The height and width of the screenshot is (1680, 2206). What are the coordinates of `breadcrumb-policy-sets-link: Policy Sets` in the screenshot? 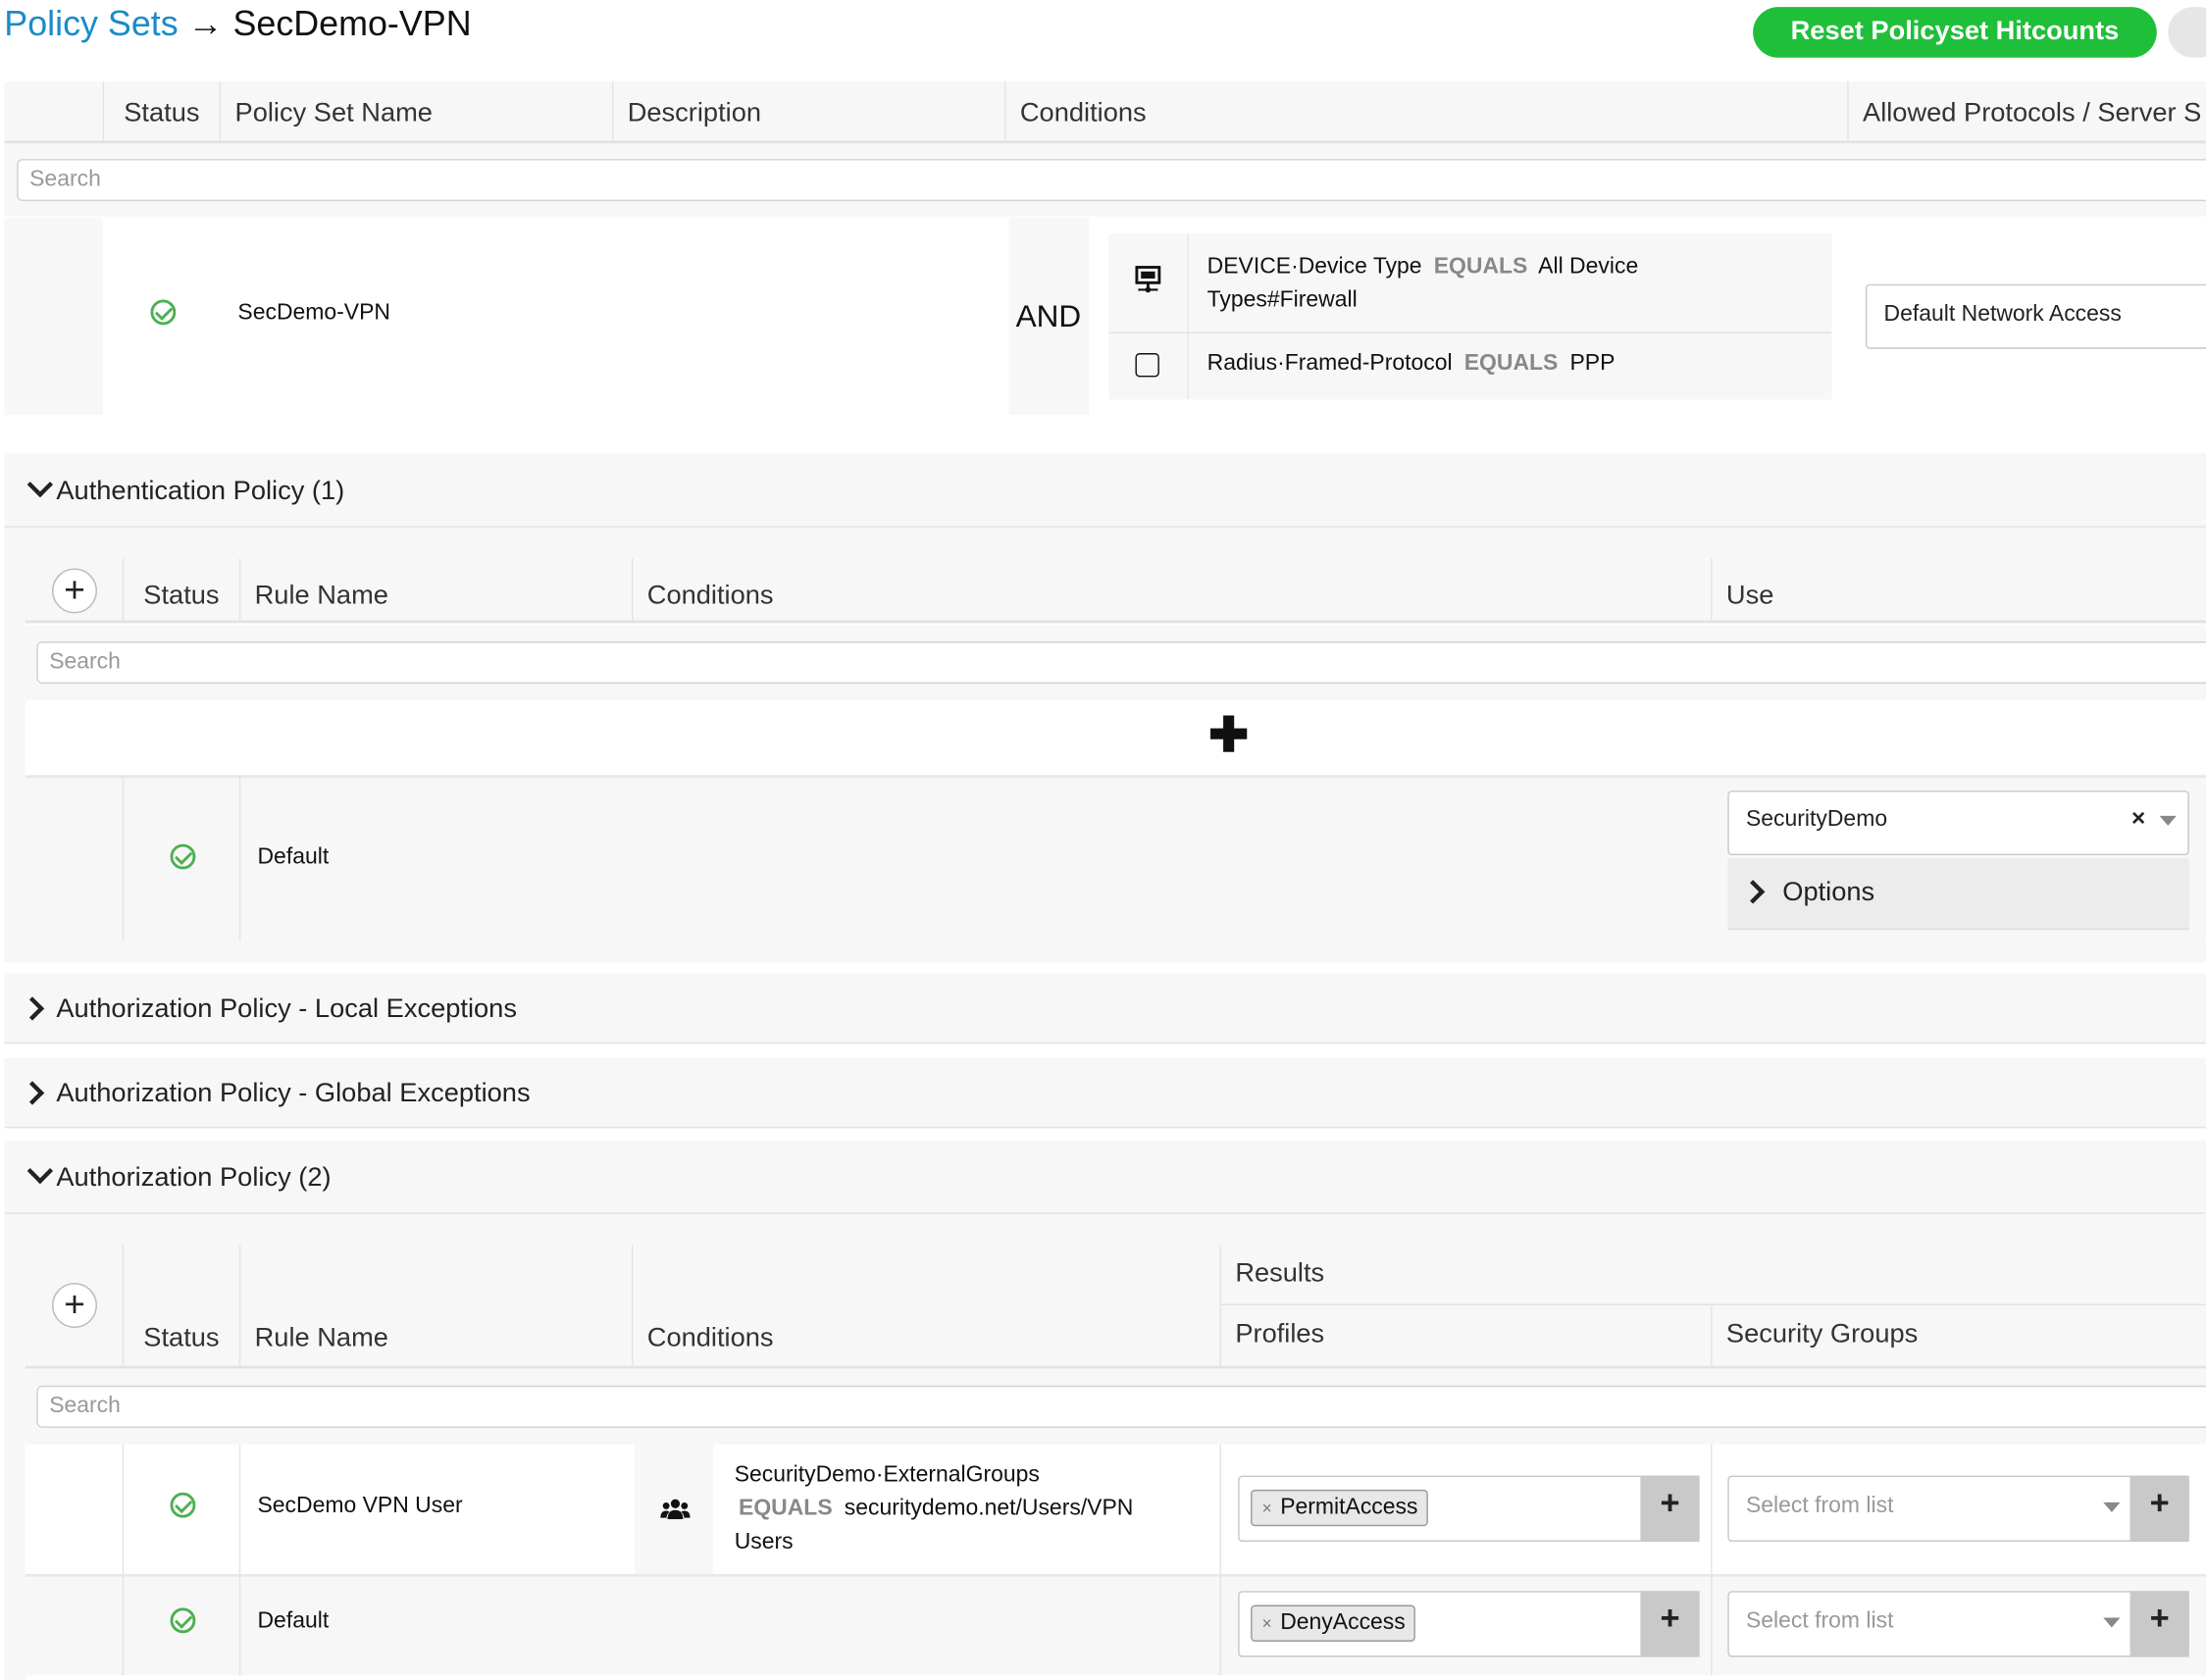 It's located at (91, 23).